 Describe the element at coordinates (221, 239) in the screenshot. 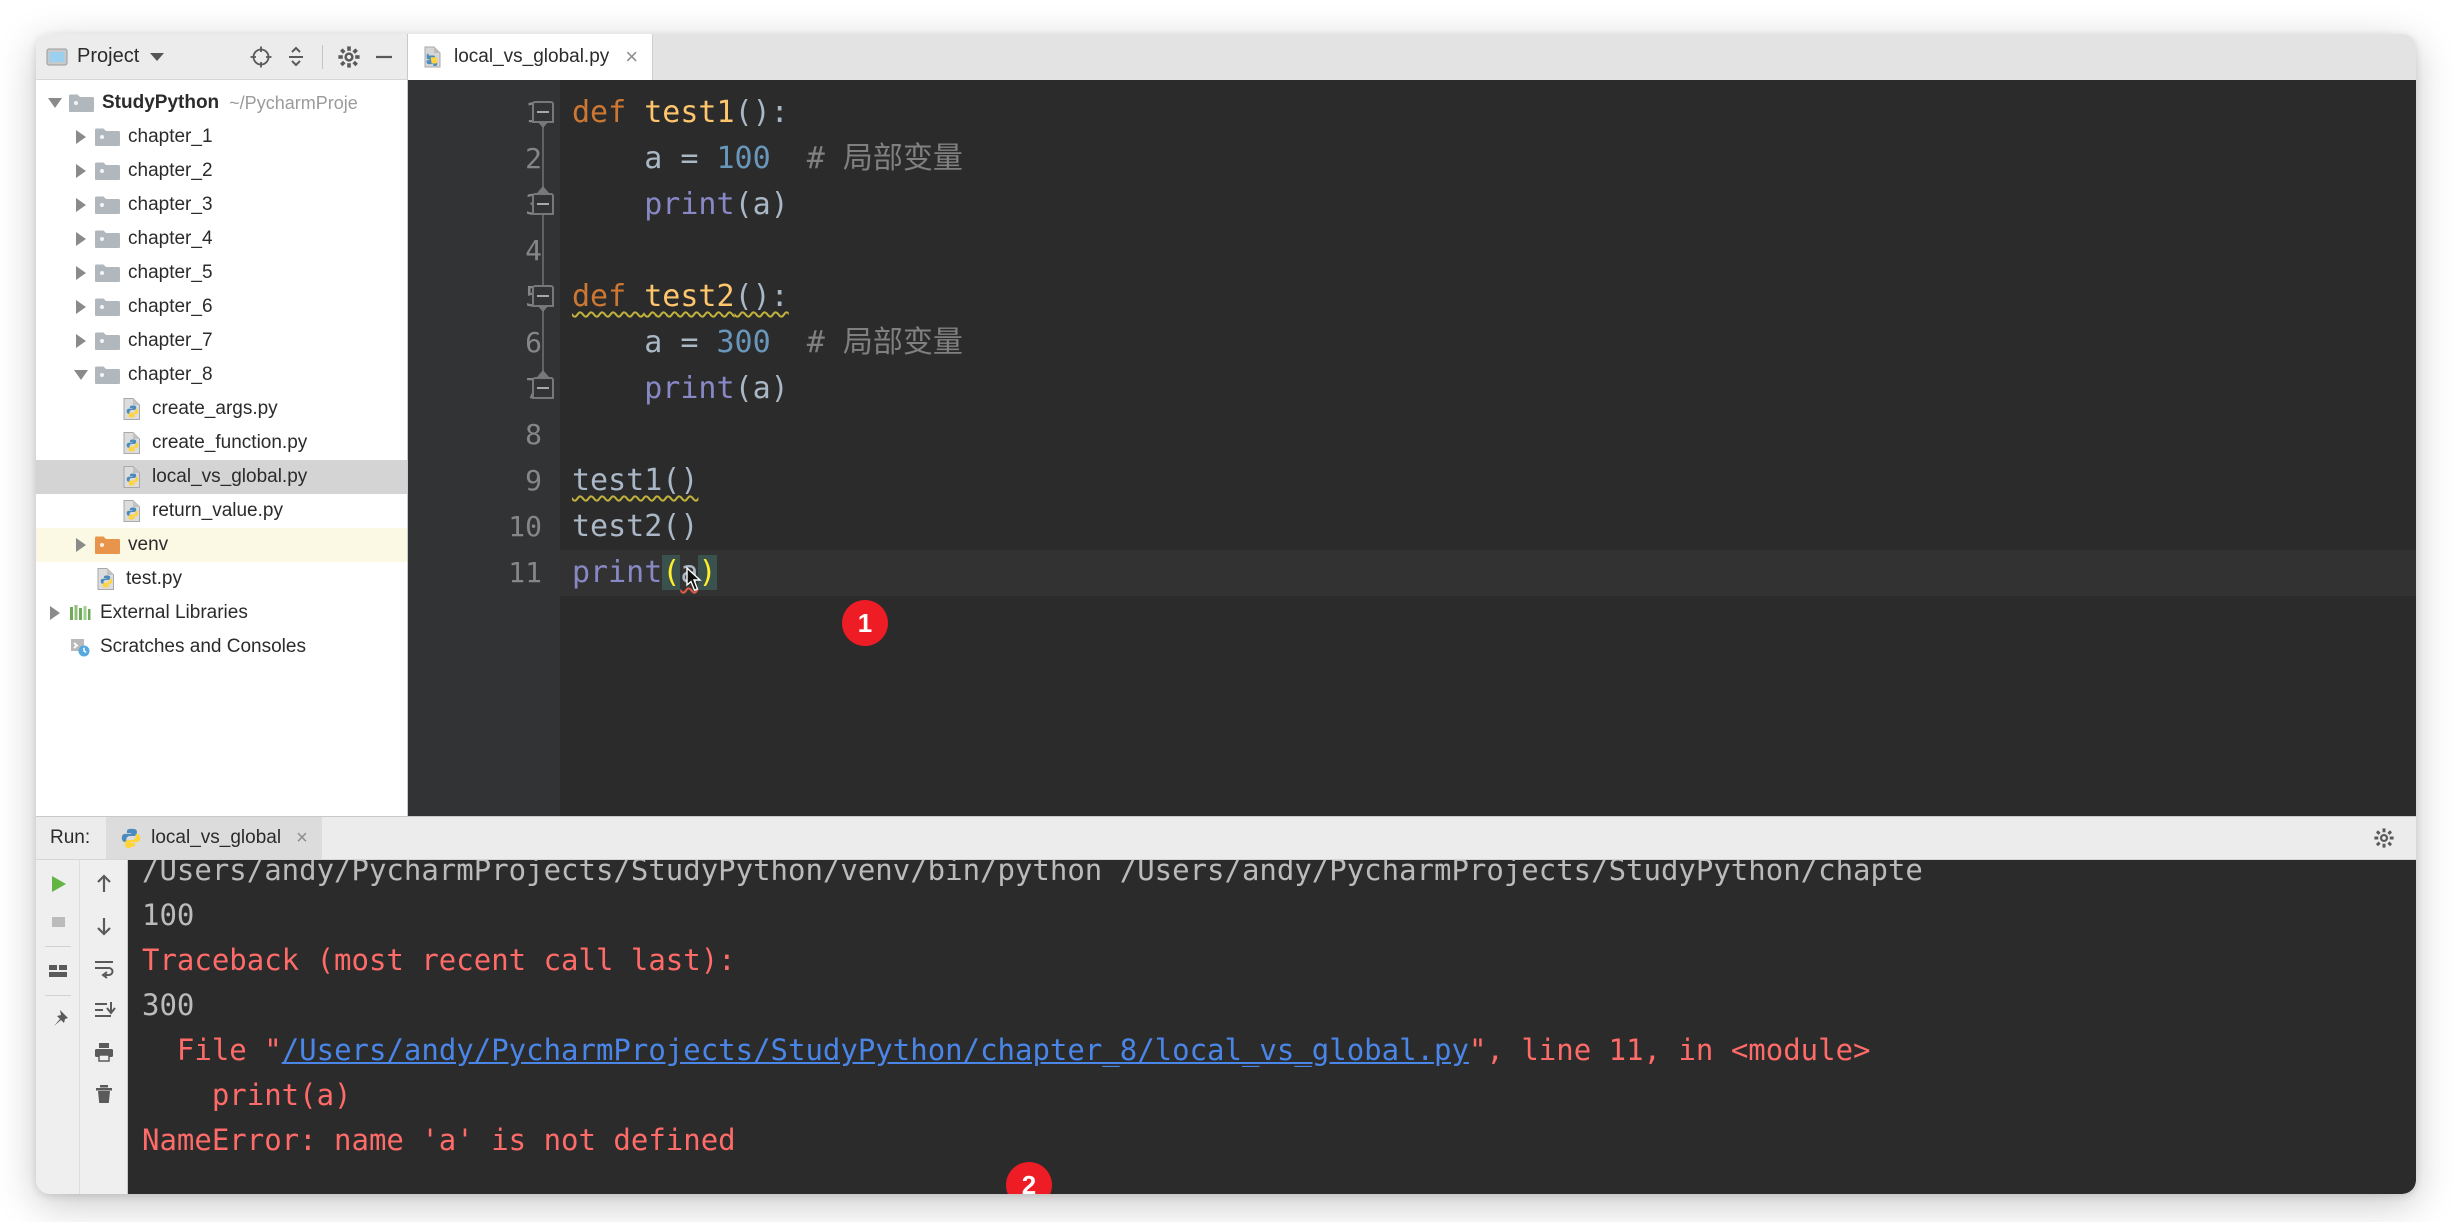

I see `tree-item-chapter-4: chapter_4` at that location.